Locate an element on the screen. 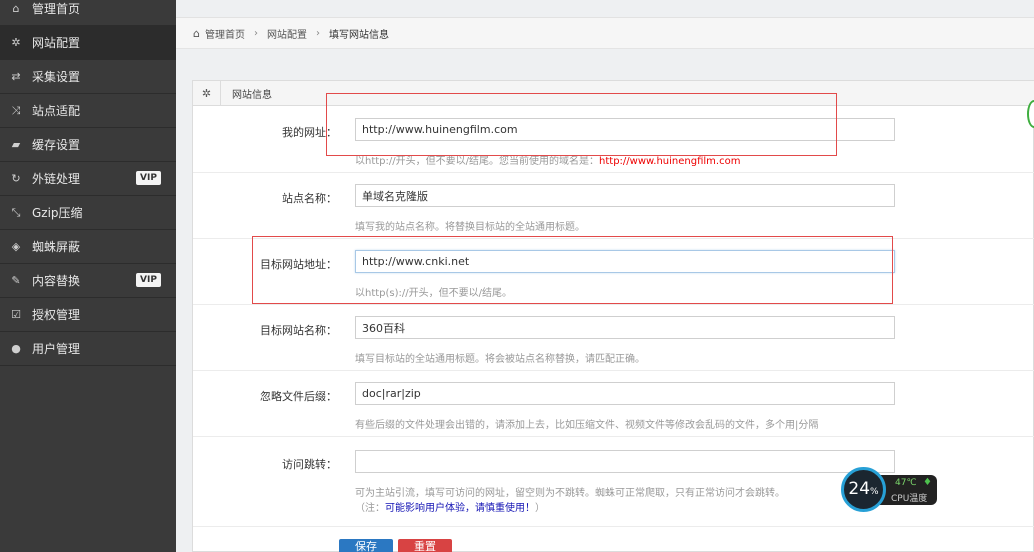  save-button: 保存 is located at coordinates (366, 545).